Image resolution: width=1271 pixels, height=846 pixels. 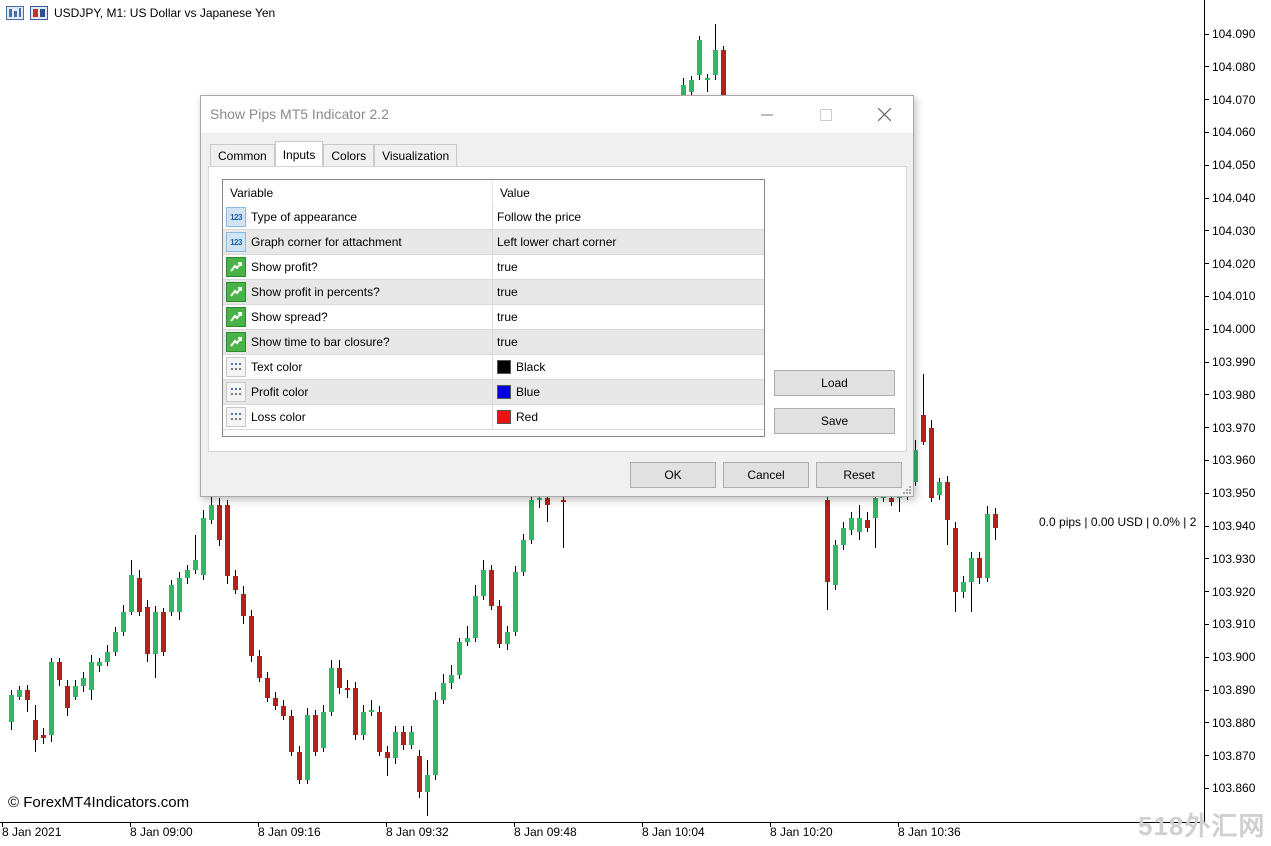 What do you see at coordinates (299, 114) in the screenshot?
I see `dialog-title: Show Pips MT5 Indicator 2.2` at bounding box center [299, 114].